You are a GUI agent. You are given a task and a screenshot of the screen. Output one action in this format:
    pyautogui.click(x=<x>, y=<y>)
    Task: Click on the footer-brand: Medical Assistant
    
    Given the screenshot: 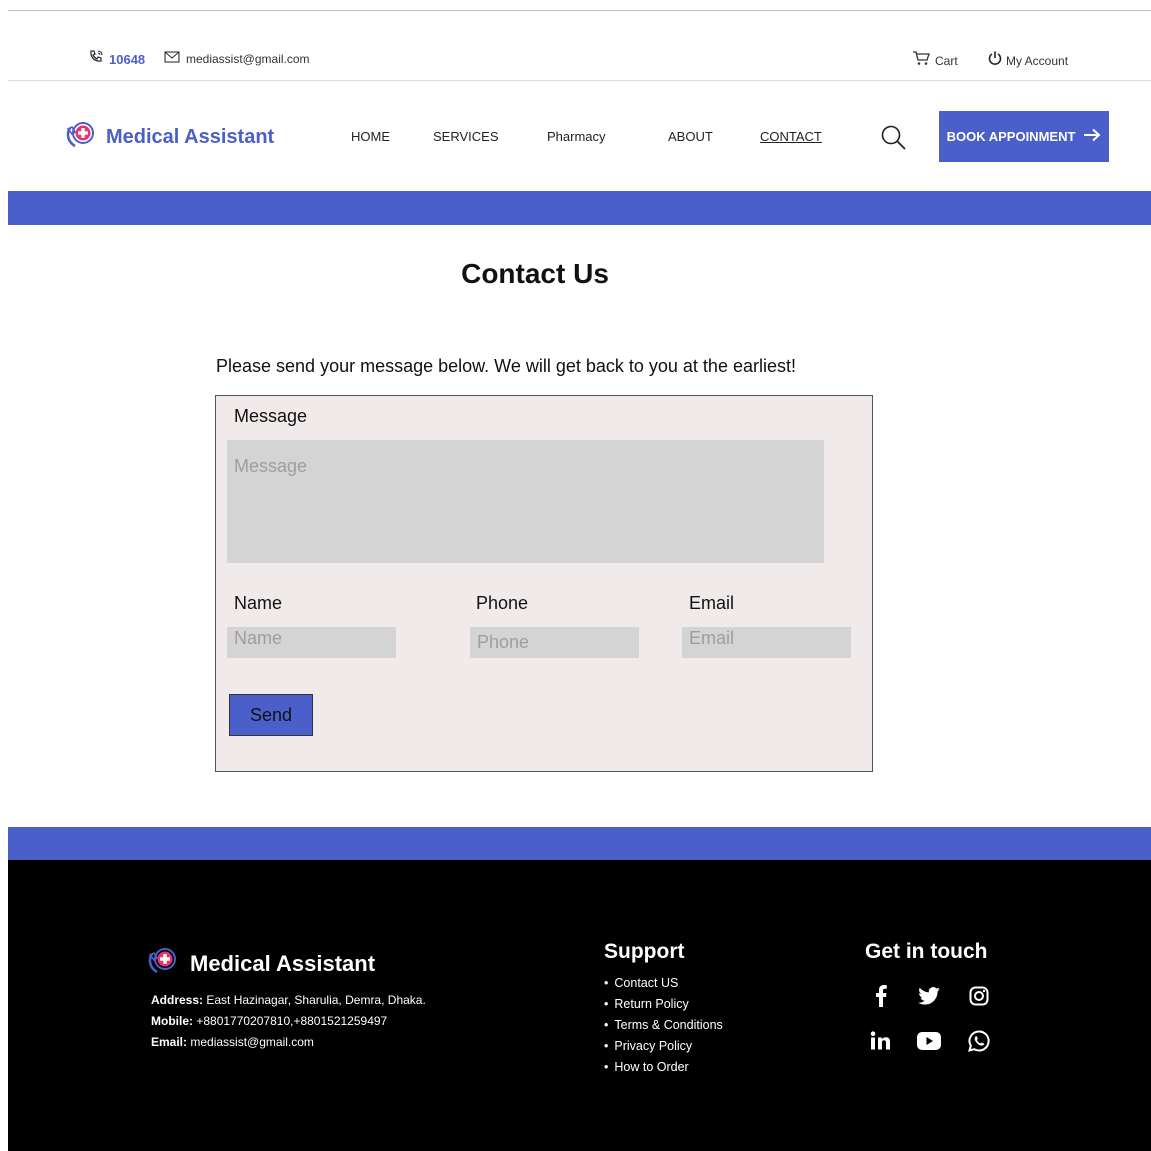 What is the action you would take?
    pyautogui.click(x=259, y=963)
    